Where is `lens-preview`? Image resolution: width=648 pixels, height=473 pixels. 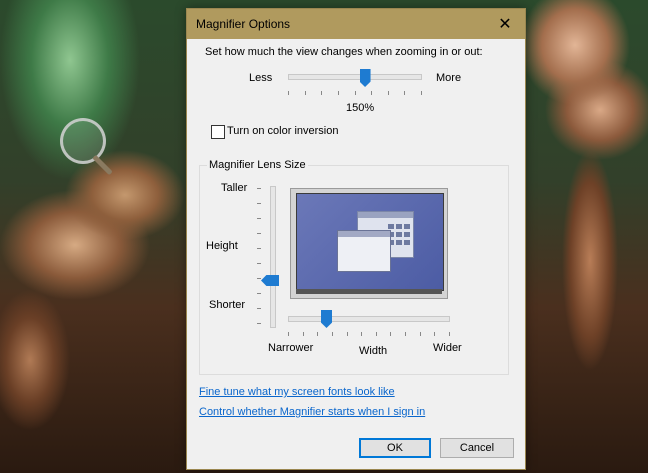 lens-preview is located at coordinates (369, 243).